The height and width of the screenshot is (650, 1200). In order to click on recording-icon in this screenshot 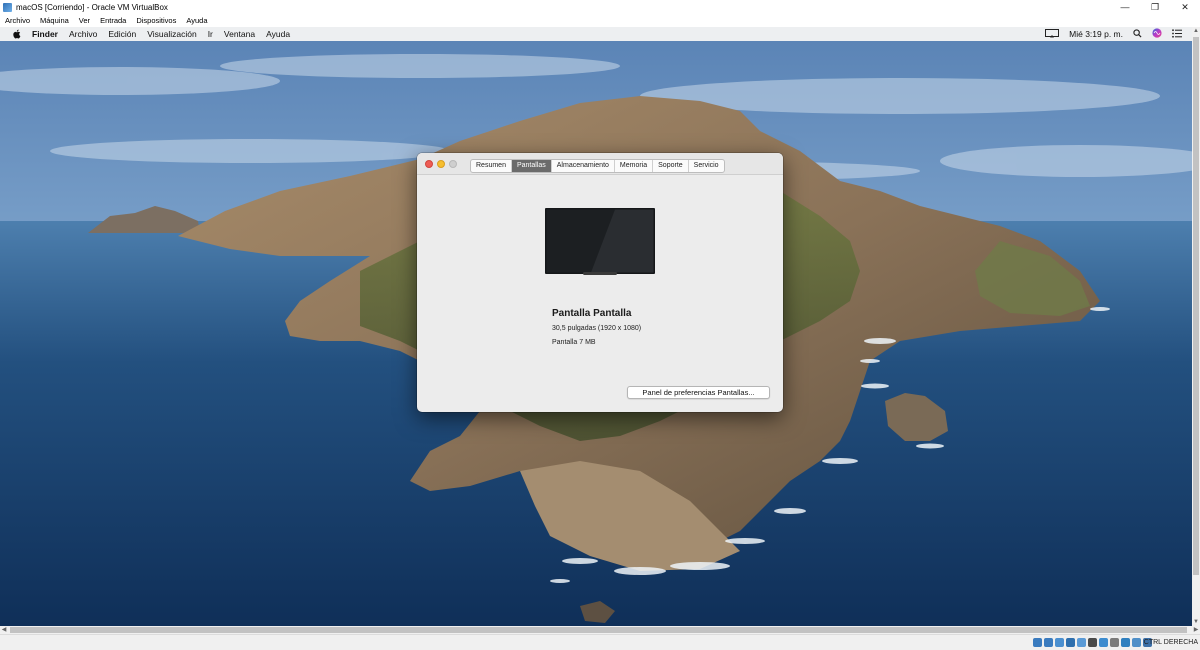, I will do `click(1114, 642)`.